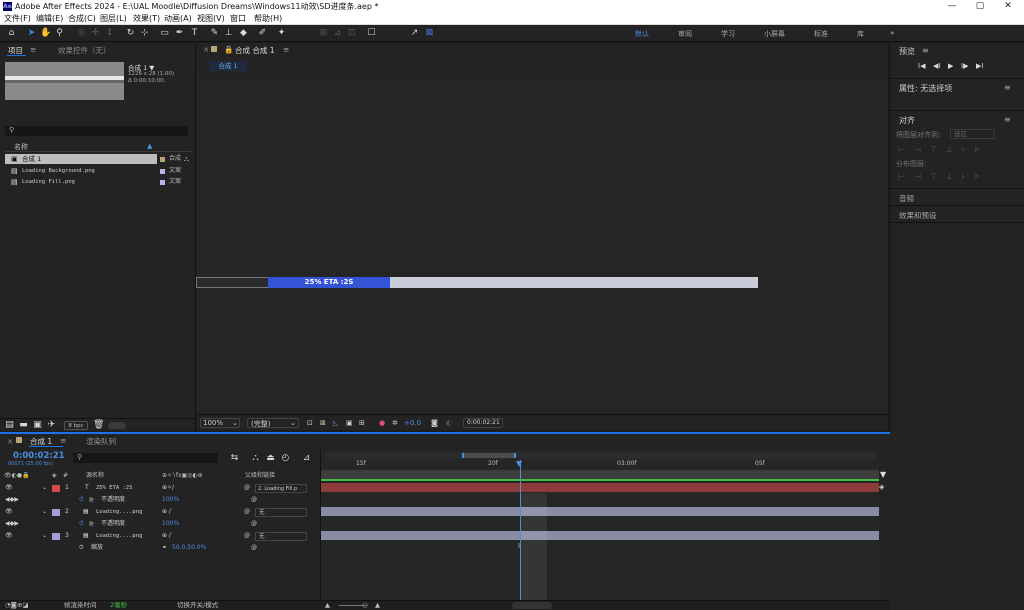 This screenshot has width=1024, height=610. I want to click on draft-3d-icon: ⛬, so click(255, 458).